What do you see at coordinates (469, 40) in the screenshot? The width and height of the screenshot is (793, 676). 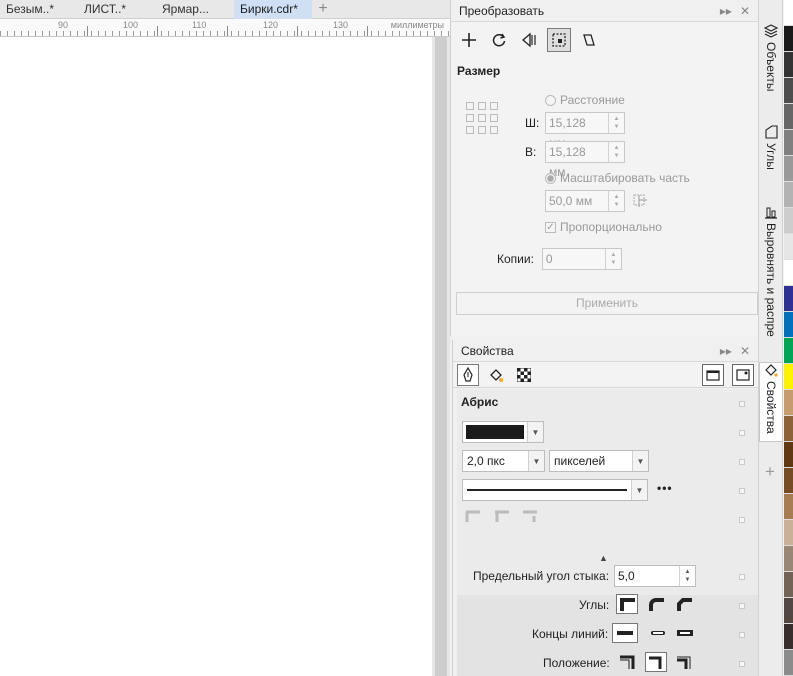 I see `position-tool-button` at bounding box center [469, 40].